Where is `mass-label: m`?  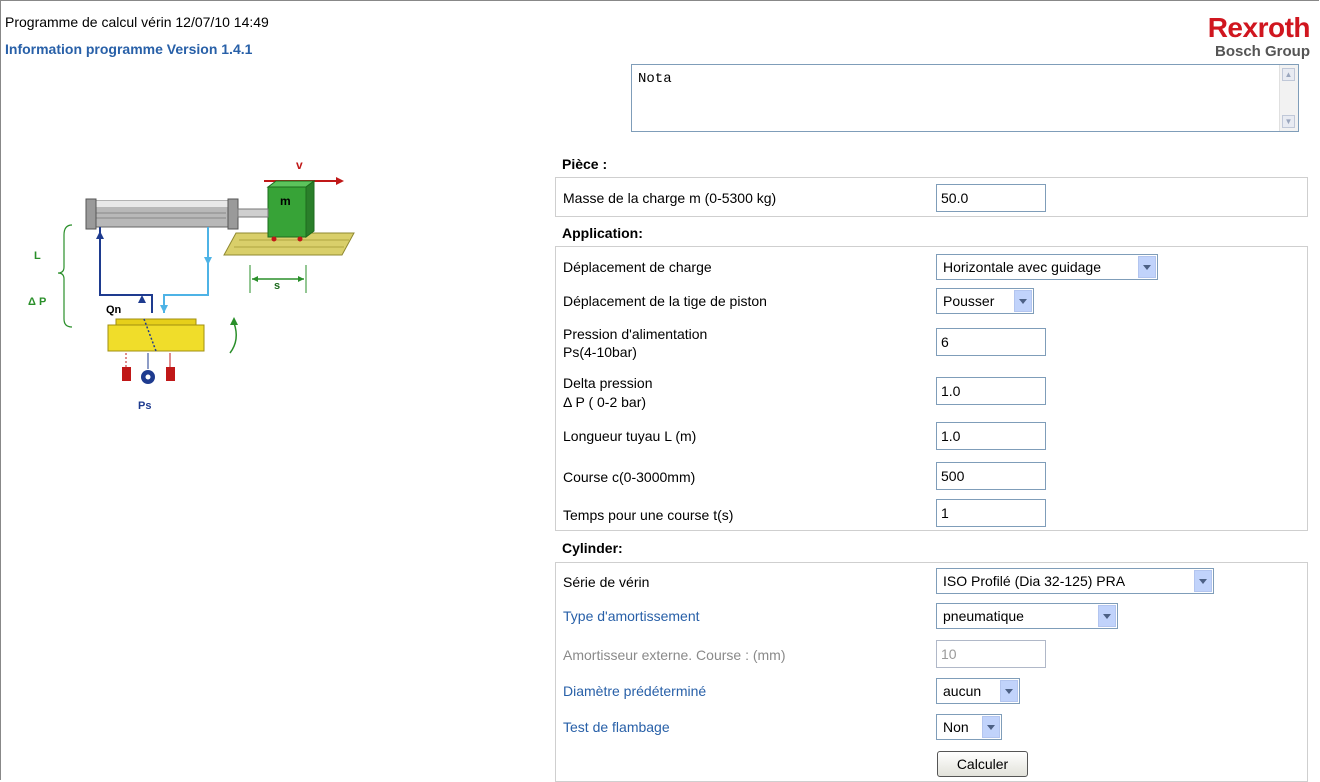
mass-label: m is located at coordinates (285, 201).